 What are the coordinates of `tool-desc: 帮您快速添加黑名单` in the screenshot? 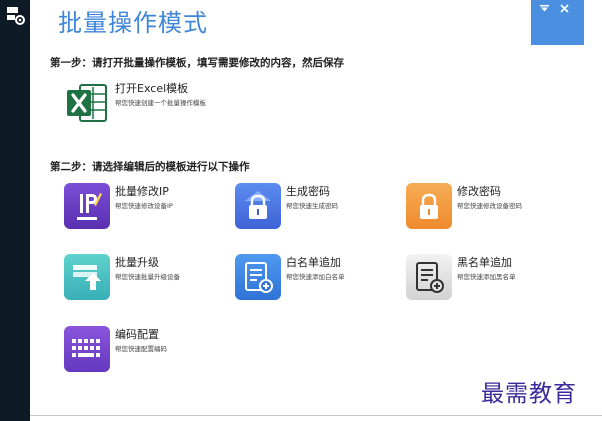 It's located at (486, 277).